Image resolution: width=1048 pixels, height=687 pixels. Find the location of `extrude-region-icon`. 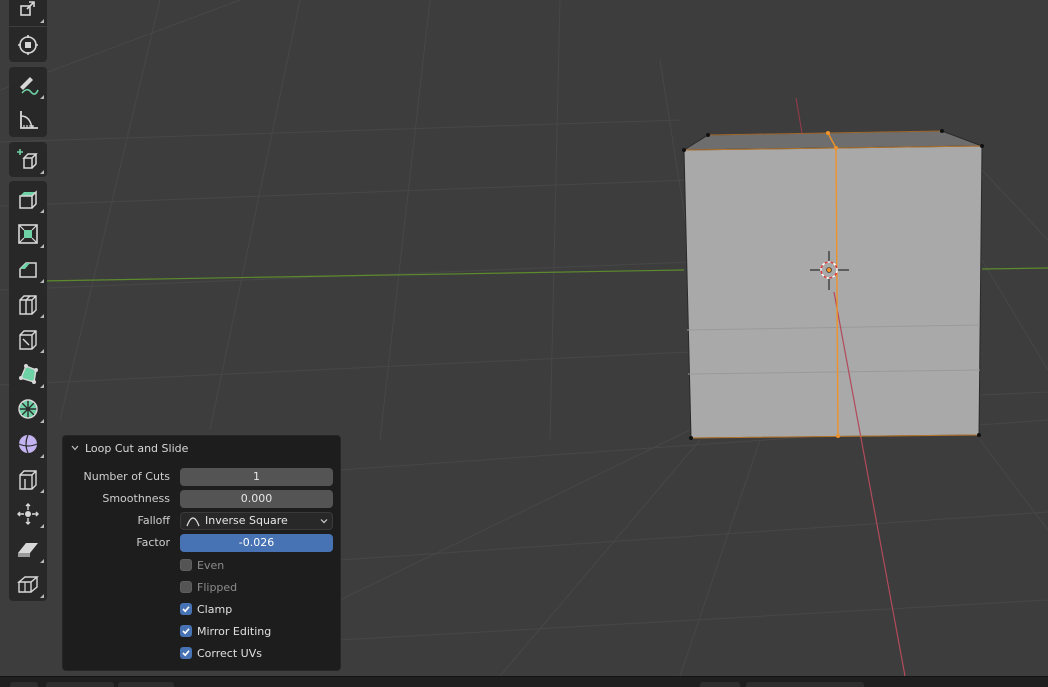

extrude-region-icon is located at coordinates (28, 199).